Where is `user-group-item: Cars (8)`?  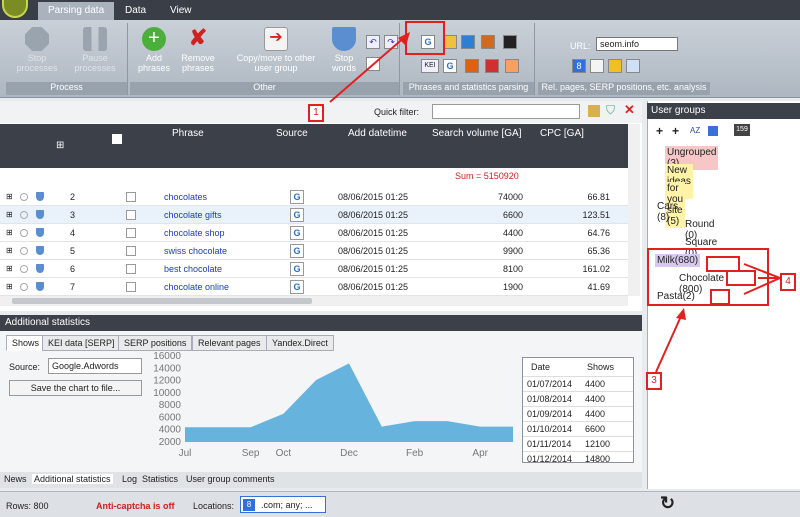 user-group-item: Cars (8) is located at coordinates (667, 212).